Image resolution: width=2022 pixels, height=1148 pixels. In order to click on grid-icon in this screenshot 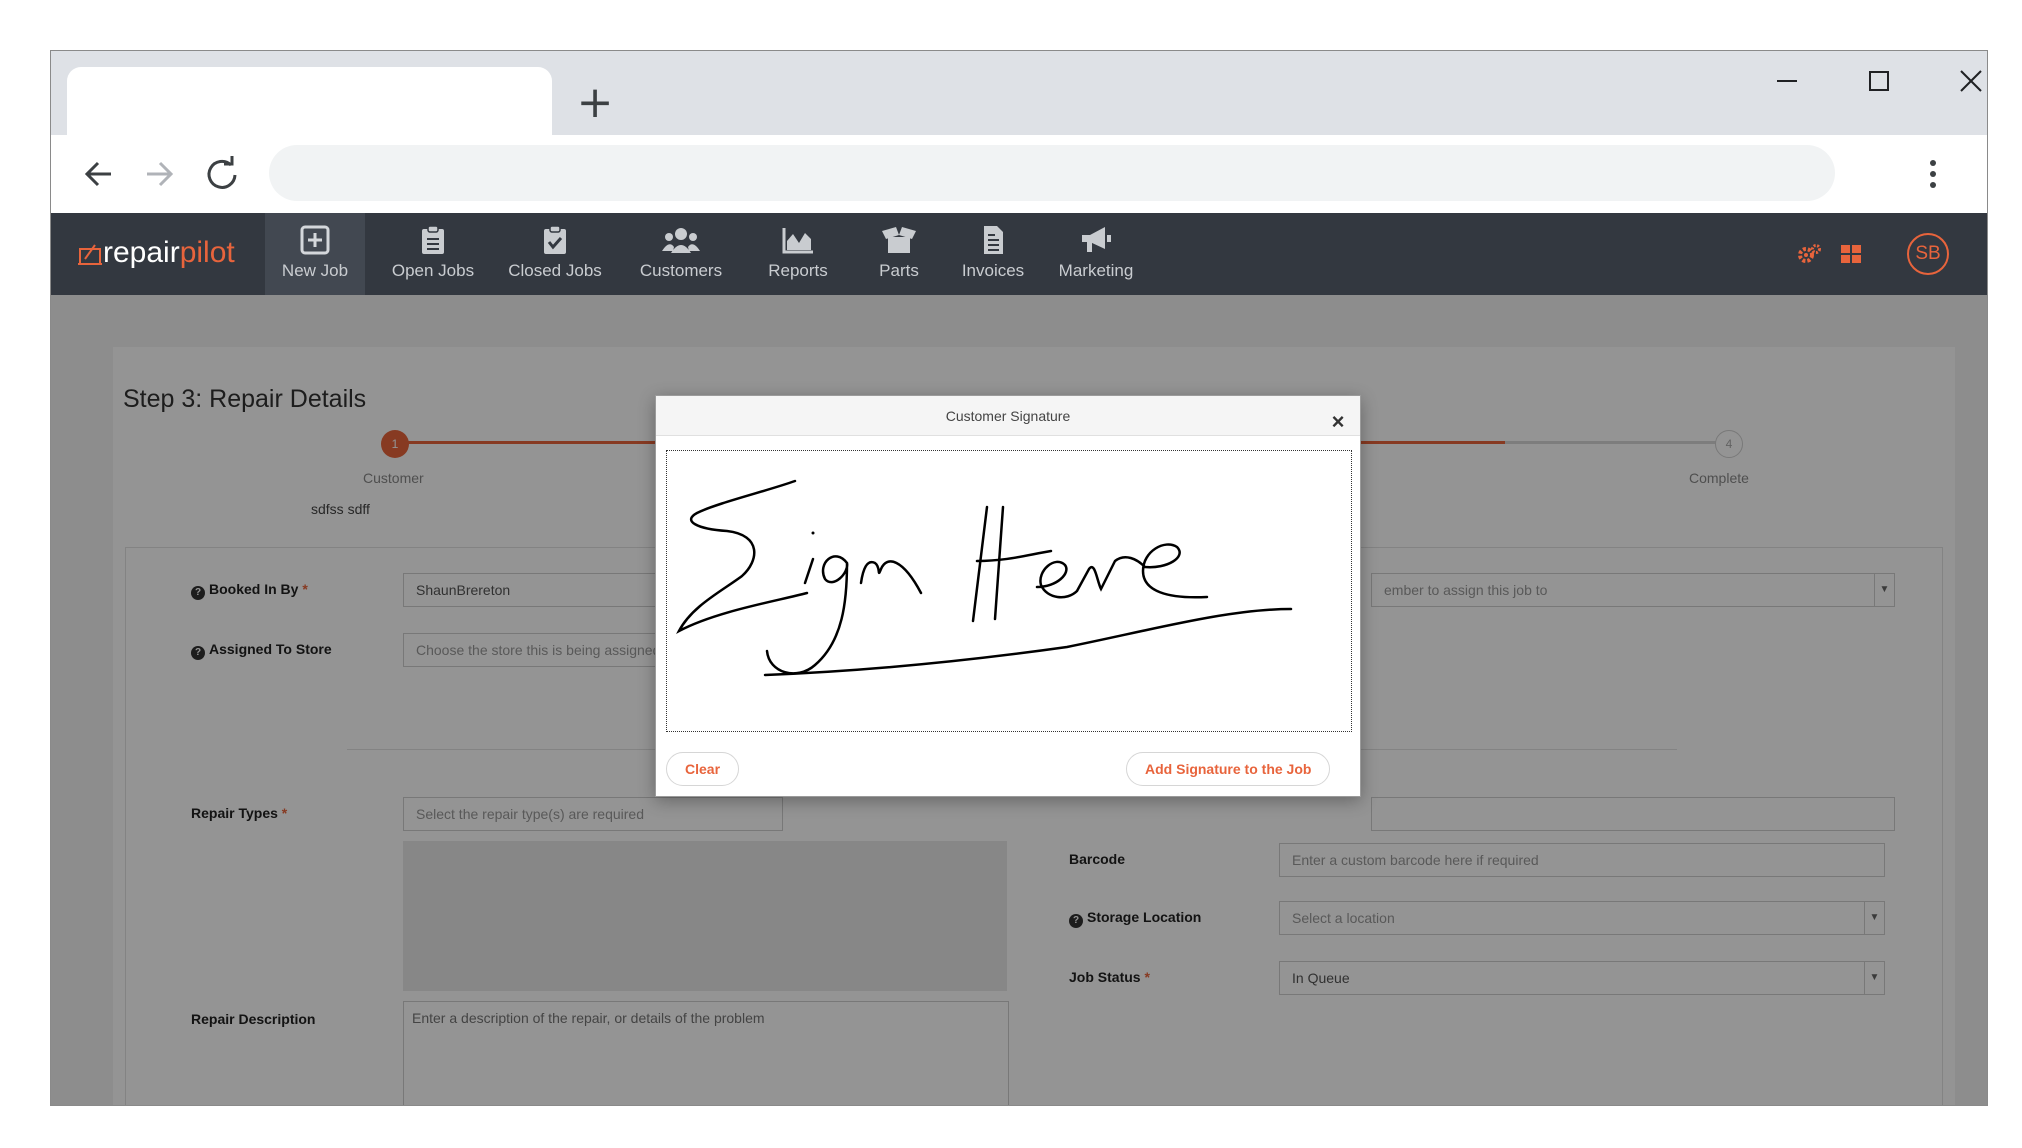, I will do `click(1851, 254)`.